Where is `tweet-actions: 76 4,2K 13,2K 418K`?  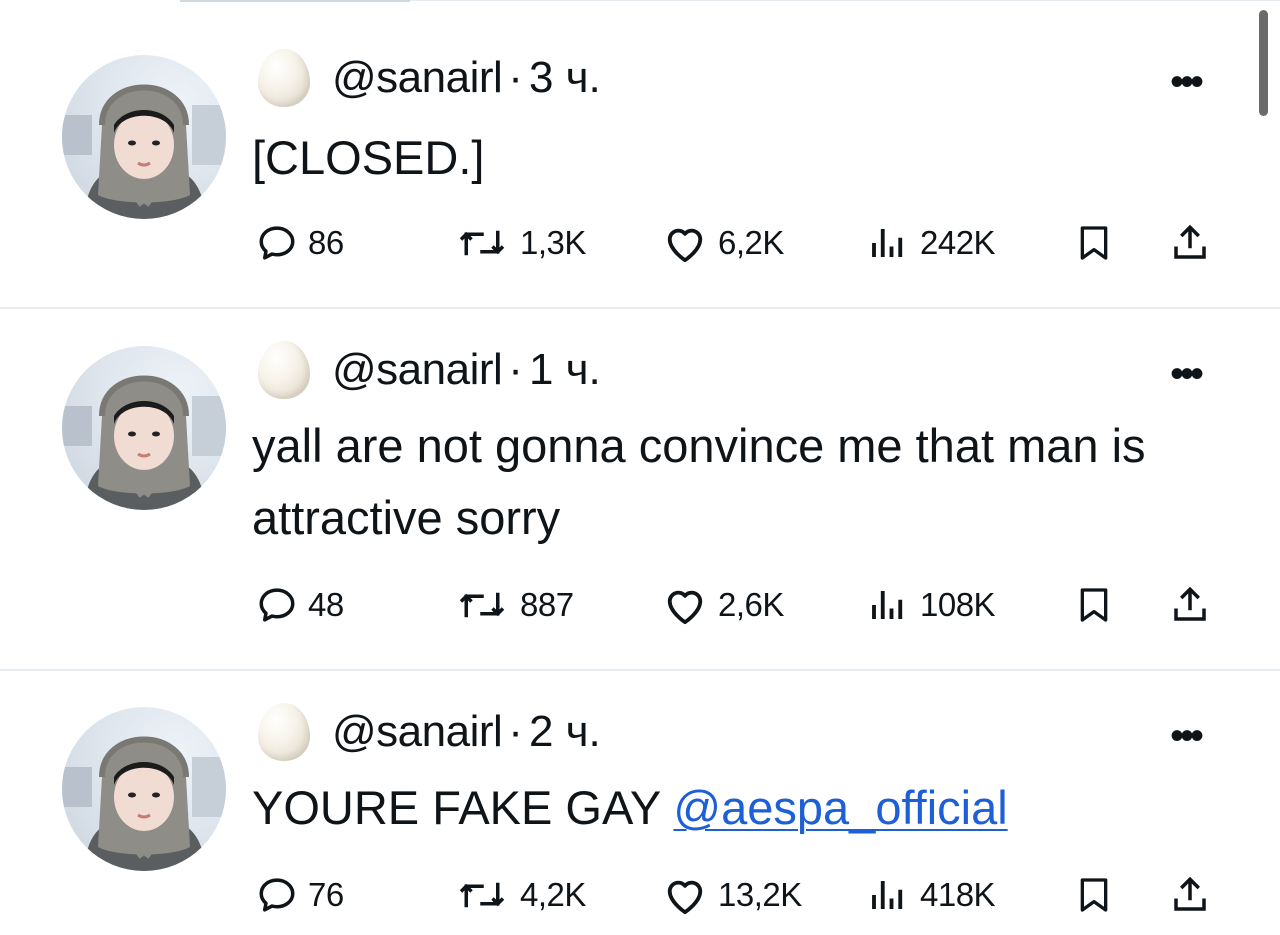 tweet-actions: 76 4,2K 13,2K 418K is located at coordinates (640, 895).